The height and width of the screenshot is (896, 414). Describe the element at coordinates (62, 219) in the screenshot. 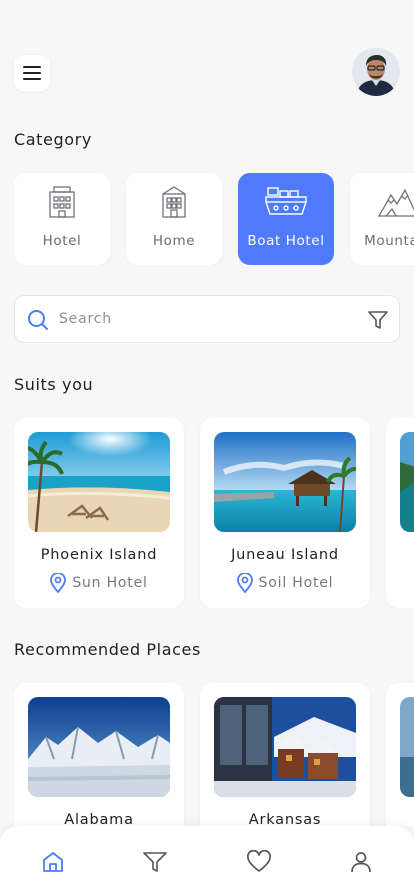

I see `category-hotel: Hotel` at that location.